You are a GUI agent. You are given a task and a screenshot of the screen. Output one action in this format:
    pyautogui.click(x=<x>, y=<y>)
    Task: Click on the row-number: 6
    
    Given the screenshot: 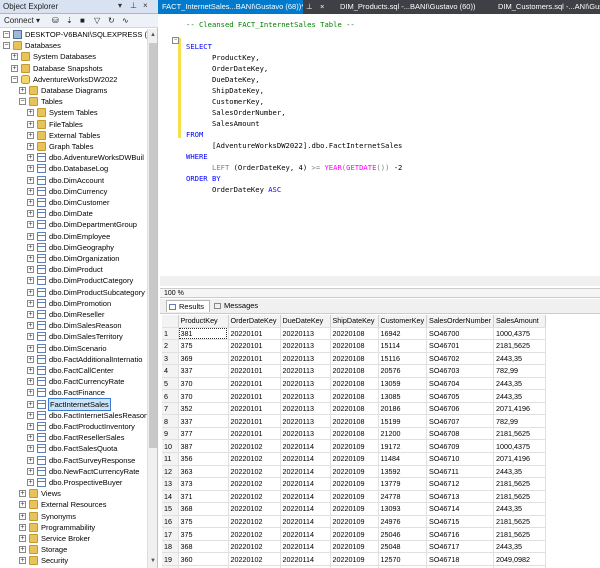 What is the action you would take?
    pyautogui.click(x=170, y=396)
    